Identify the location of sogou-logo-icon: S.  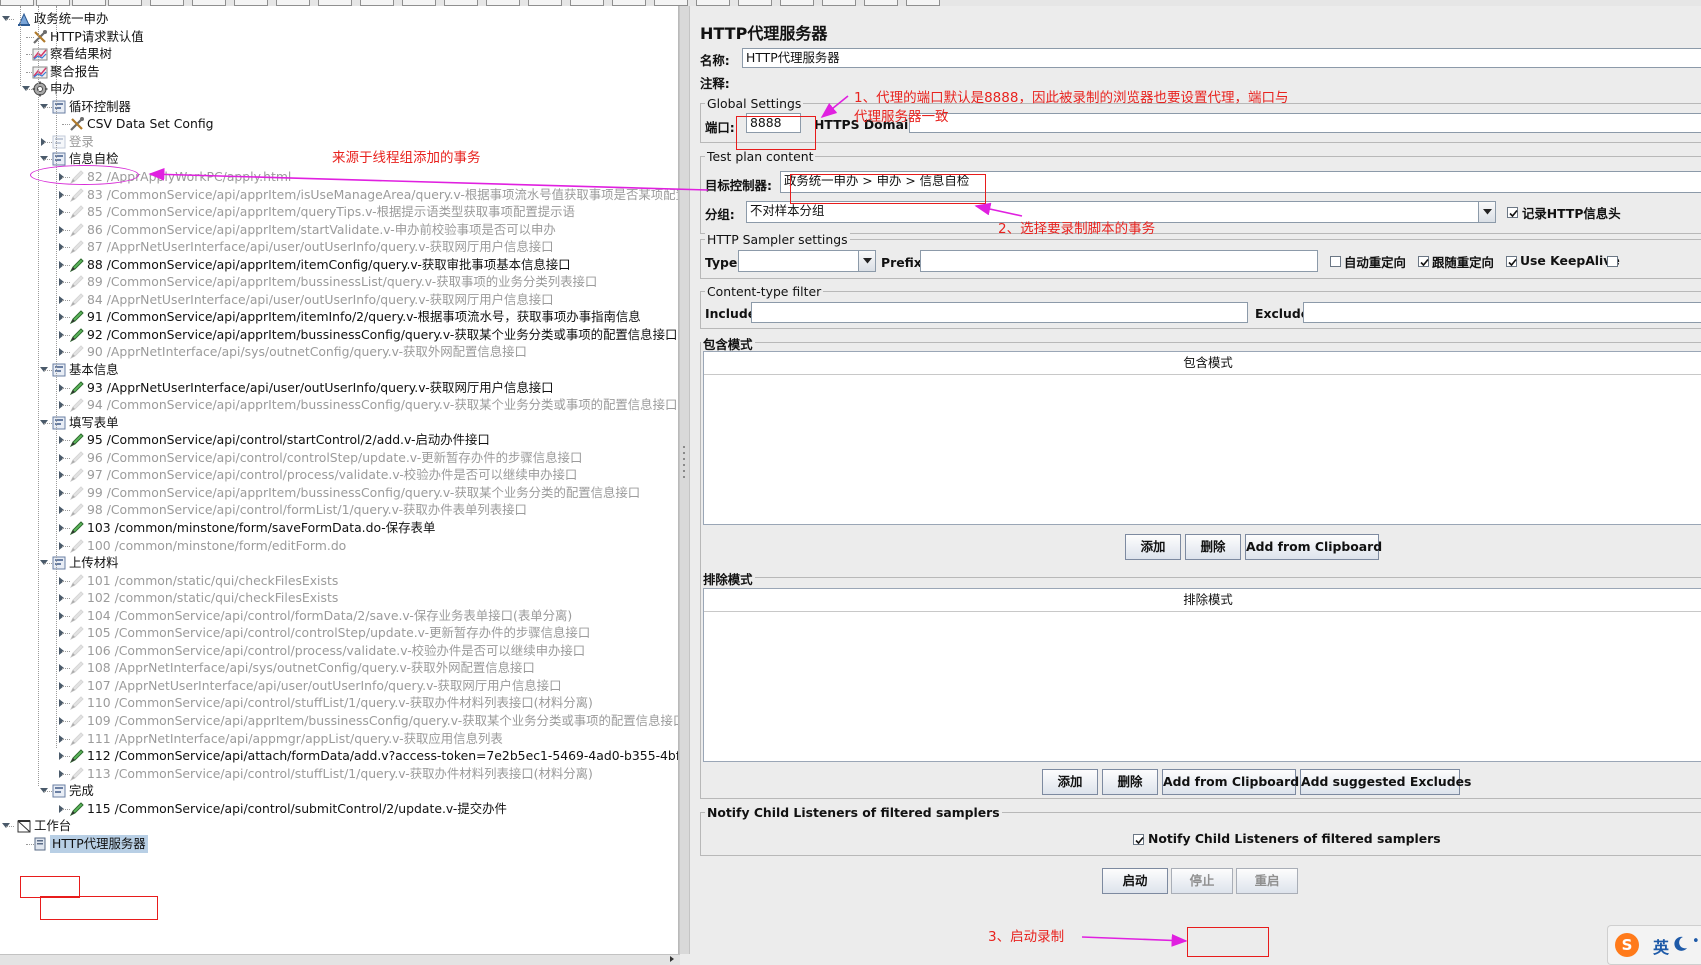
(1627, 945).